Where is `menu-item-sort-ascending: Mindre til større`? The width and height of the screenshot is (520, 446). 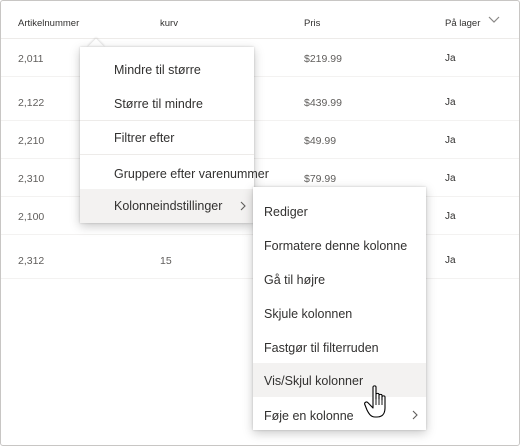
menu-item-sort-ascending: Mindre til større is located at coordinates (167, 70).